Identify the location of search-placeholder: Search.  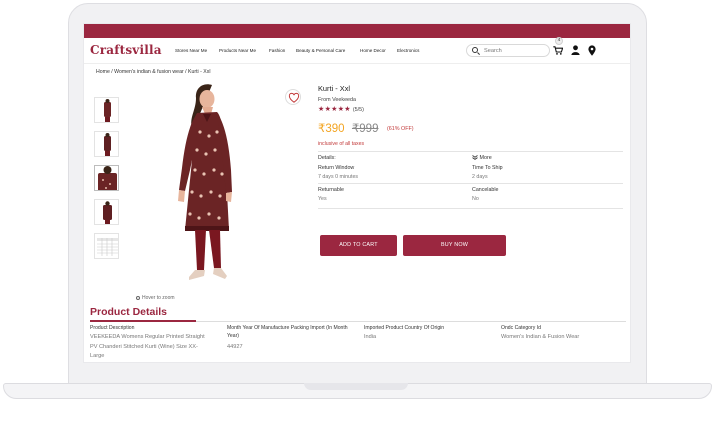
(493, 51).